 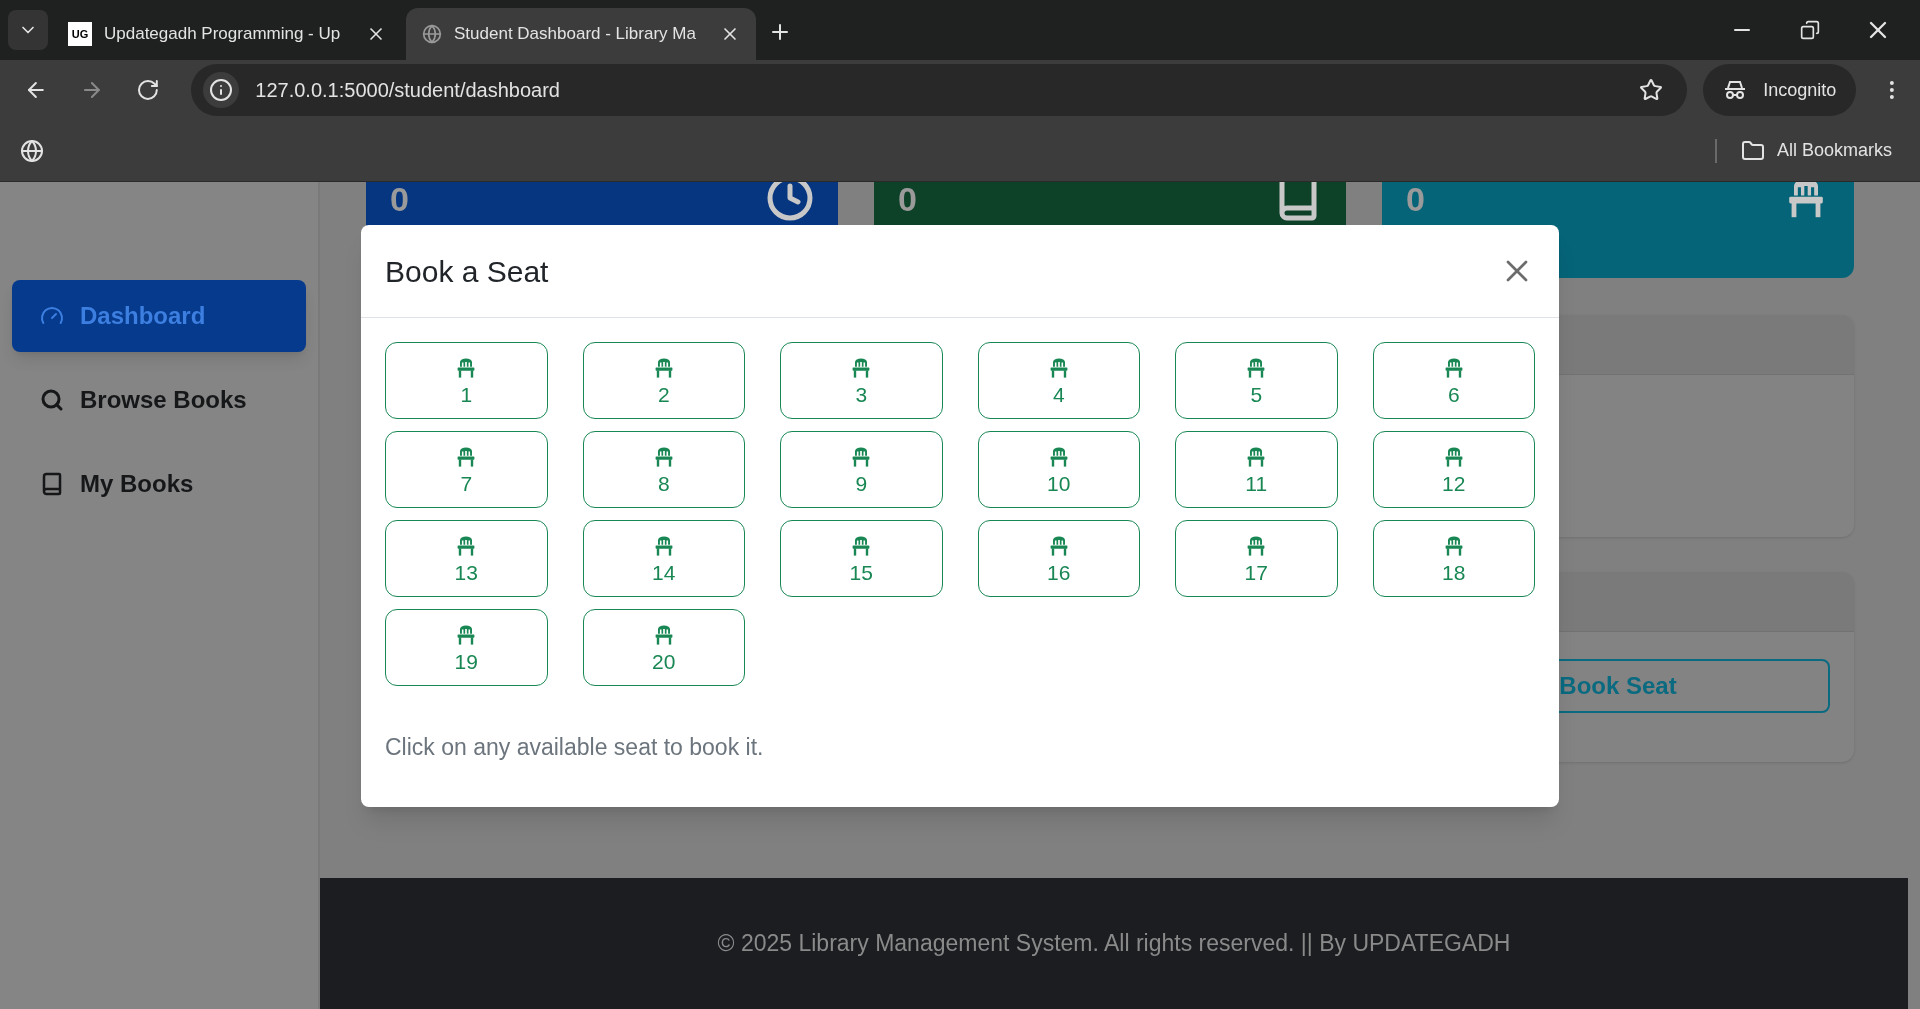 What do you see at coordinates (1058, 558) in the screenshot?
I see `seat-button: 16` at bounding box center [1058, 558].